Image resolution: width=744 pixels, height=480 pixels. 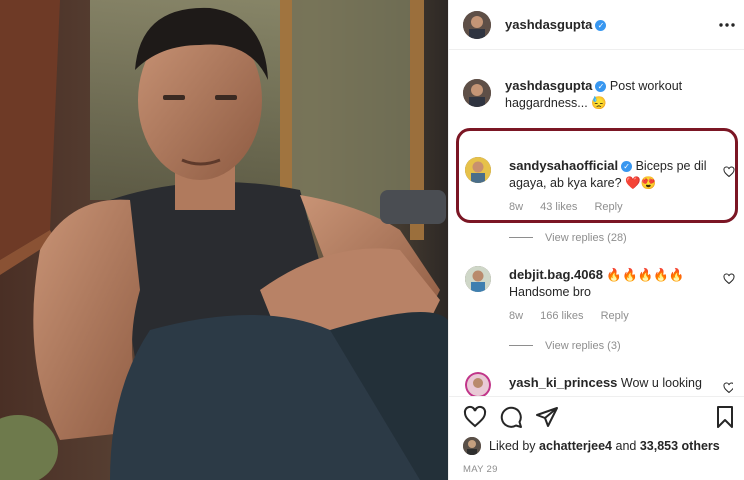 What do you see at coordinates (727, 25) in the screenshot?
I see `more-horizontal-icon` at bounding box center [727, 25].